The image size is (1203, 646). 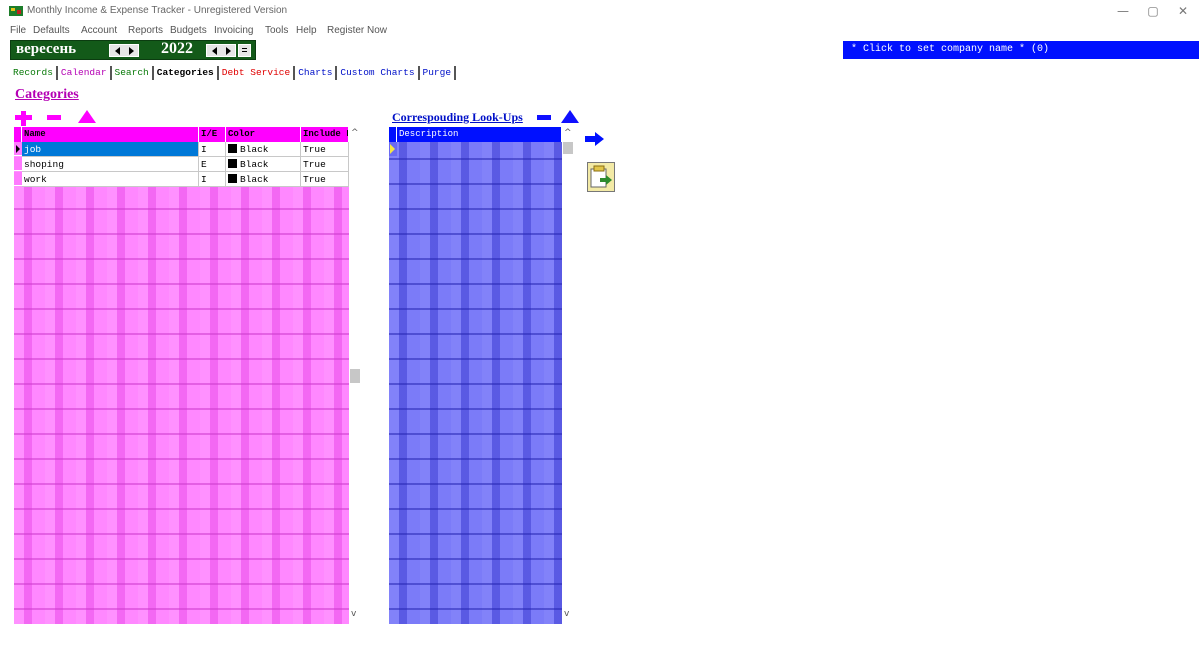 What do you see at coordinates (110, 149) in the screenshot?
I see `cell-name: job` at bounding box center [110, 149].